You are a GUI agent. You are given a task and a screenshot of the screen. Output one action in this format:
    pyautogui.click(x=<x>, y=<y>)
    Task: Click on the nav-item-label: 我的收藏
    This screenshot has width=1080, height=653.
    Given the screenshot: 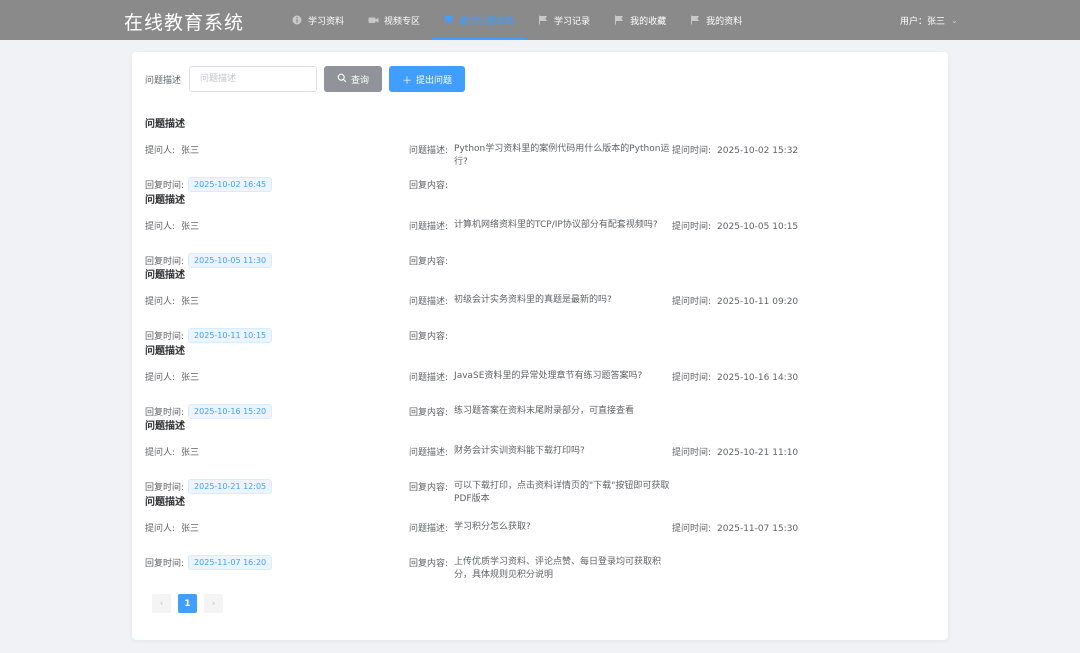 What is the action you would take?
    pyautogui.click(x=648, y=21)
    